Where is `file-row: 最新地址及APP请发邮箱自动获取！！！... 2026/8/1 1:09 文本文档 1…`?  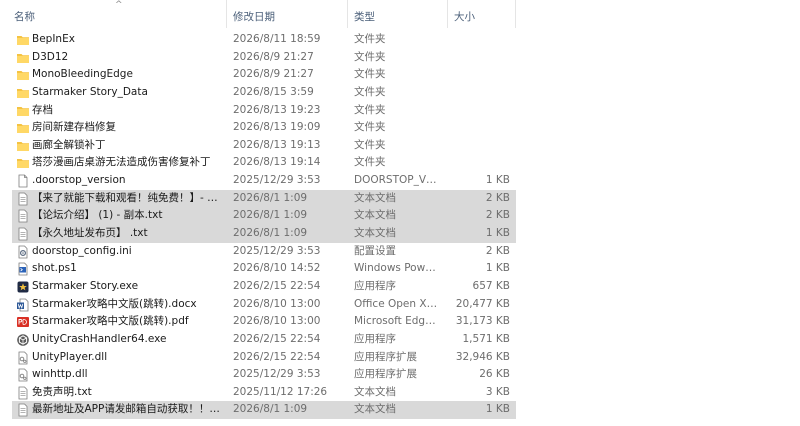 file-row: 最新地址及APP请发邮箱自动获取！！！... 2026/8/1 1:09 文本文档 1… is located at coordinates (264, 410).